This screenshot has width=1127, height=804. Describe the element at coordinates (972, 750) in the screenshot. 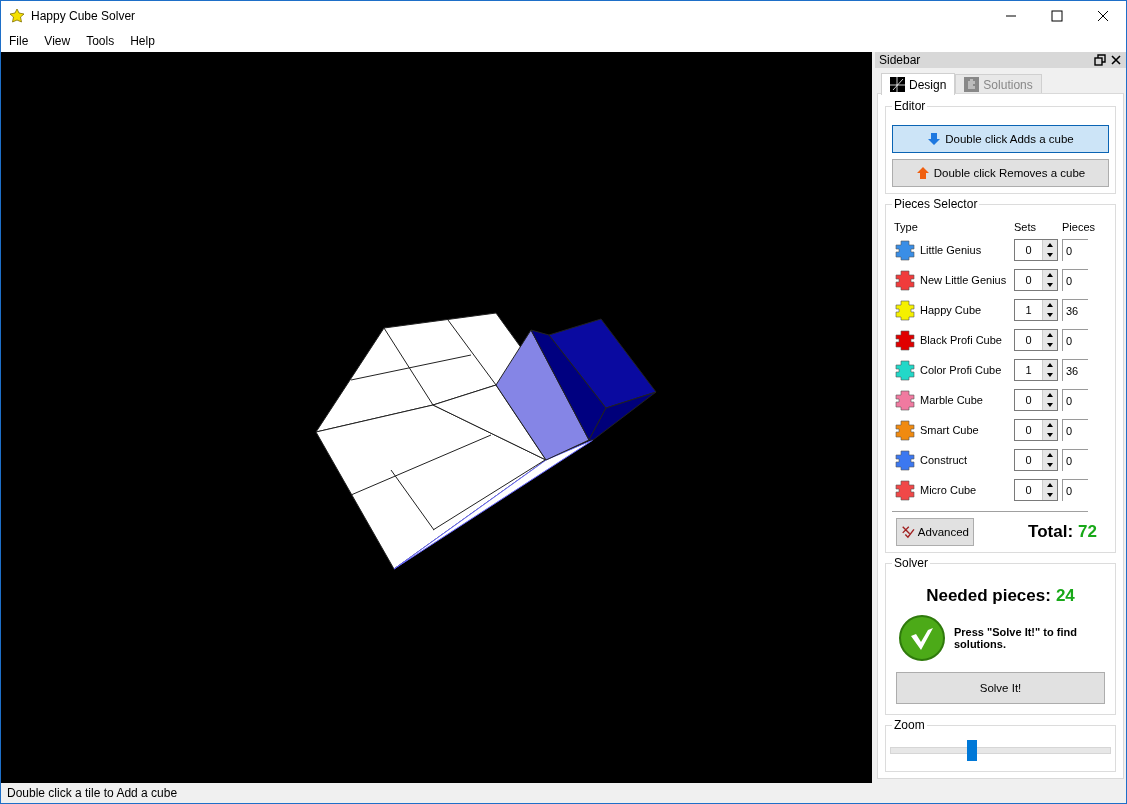

I see `slider-thumb` at that location.